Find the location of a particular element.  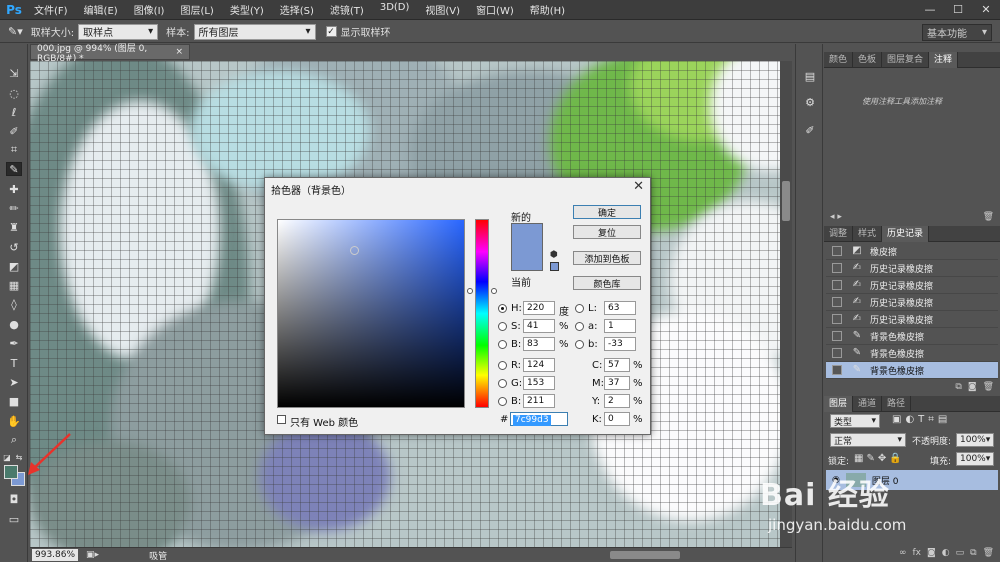

tab-color: 颜色 is located at coordinates (839, 60).